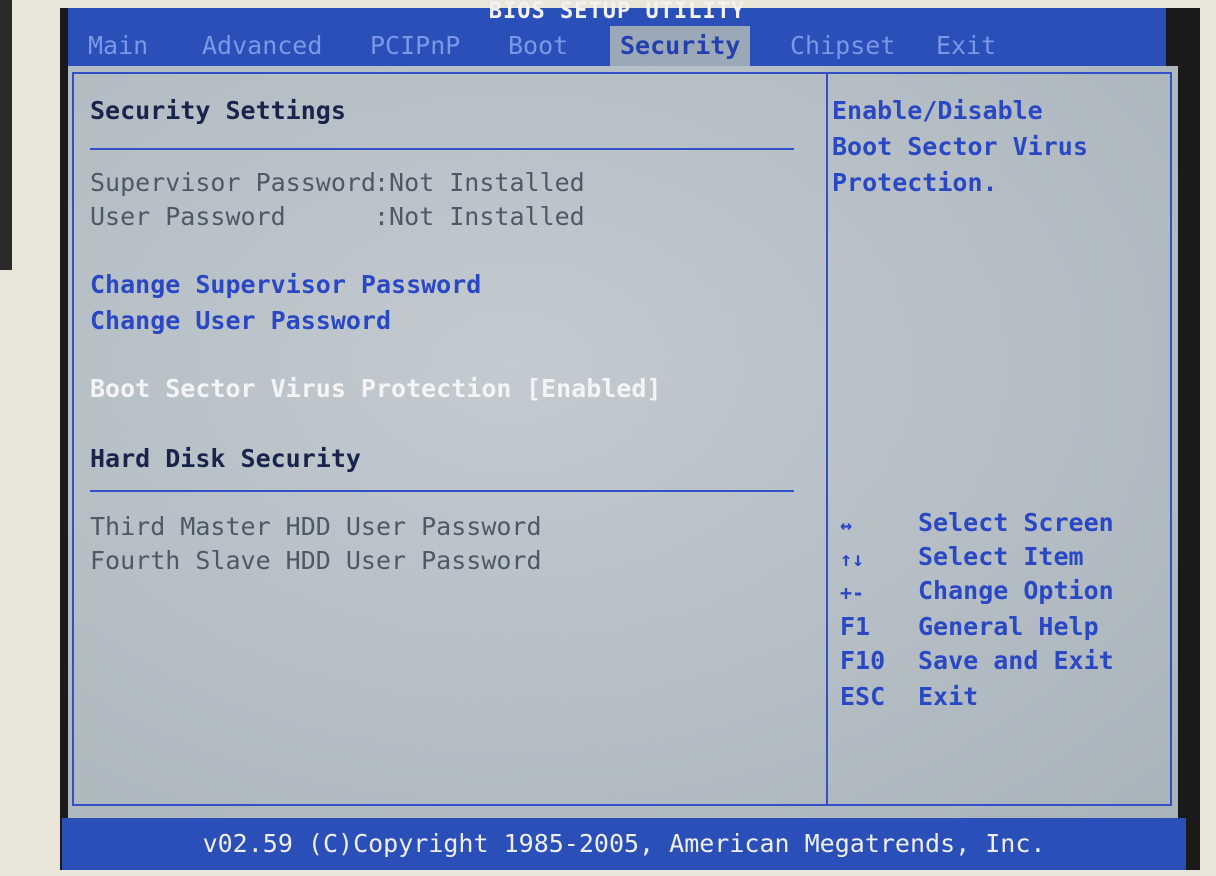  What do you see at coordinates (948, 696) in the screenshot?
I see `help-exit: Exit` at bounding box center [948, 696].